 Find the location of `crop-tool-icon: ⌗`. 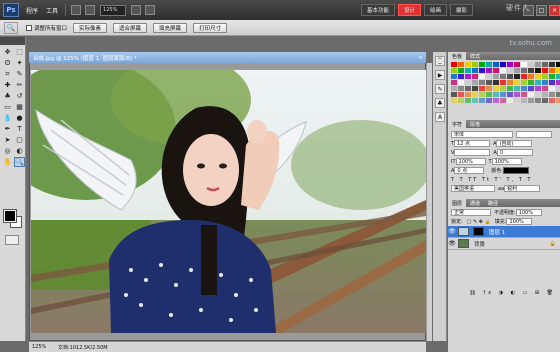

crop-tool-icon: ⌗ is located at coordinates (7, 74).